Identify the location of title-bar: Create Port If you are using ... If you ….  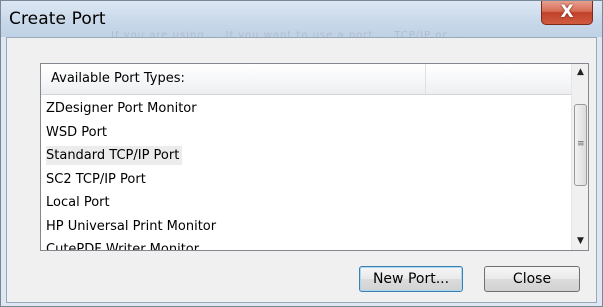
(301, 21).